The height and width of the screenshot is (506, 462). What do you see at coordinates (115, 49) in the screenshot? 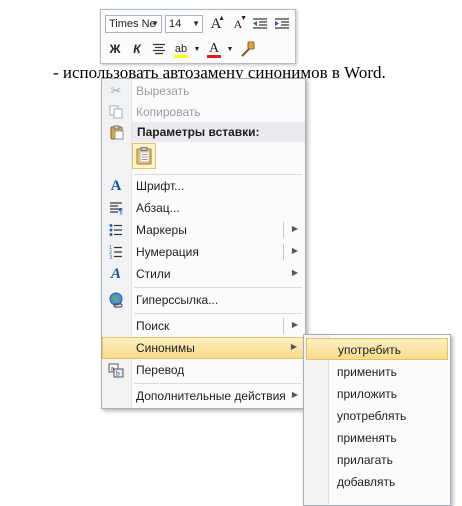
I see `bold-button: Ж` at bounding box center [115, 49].